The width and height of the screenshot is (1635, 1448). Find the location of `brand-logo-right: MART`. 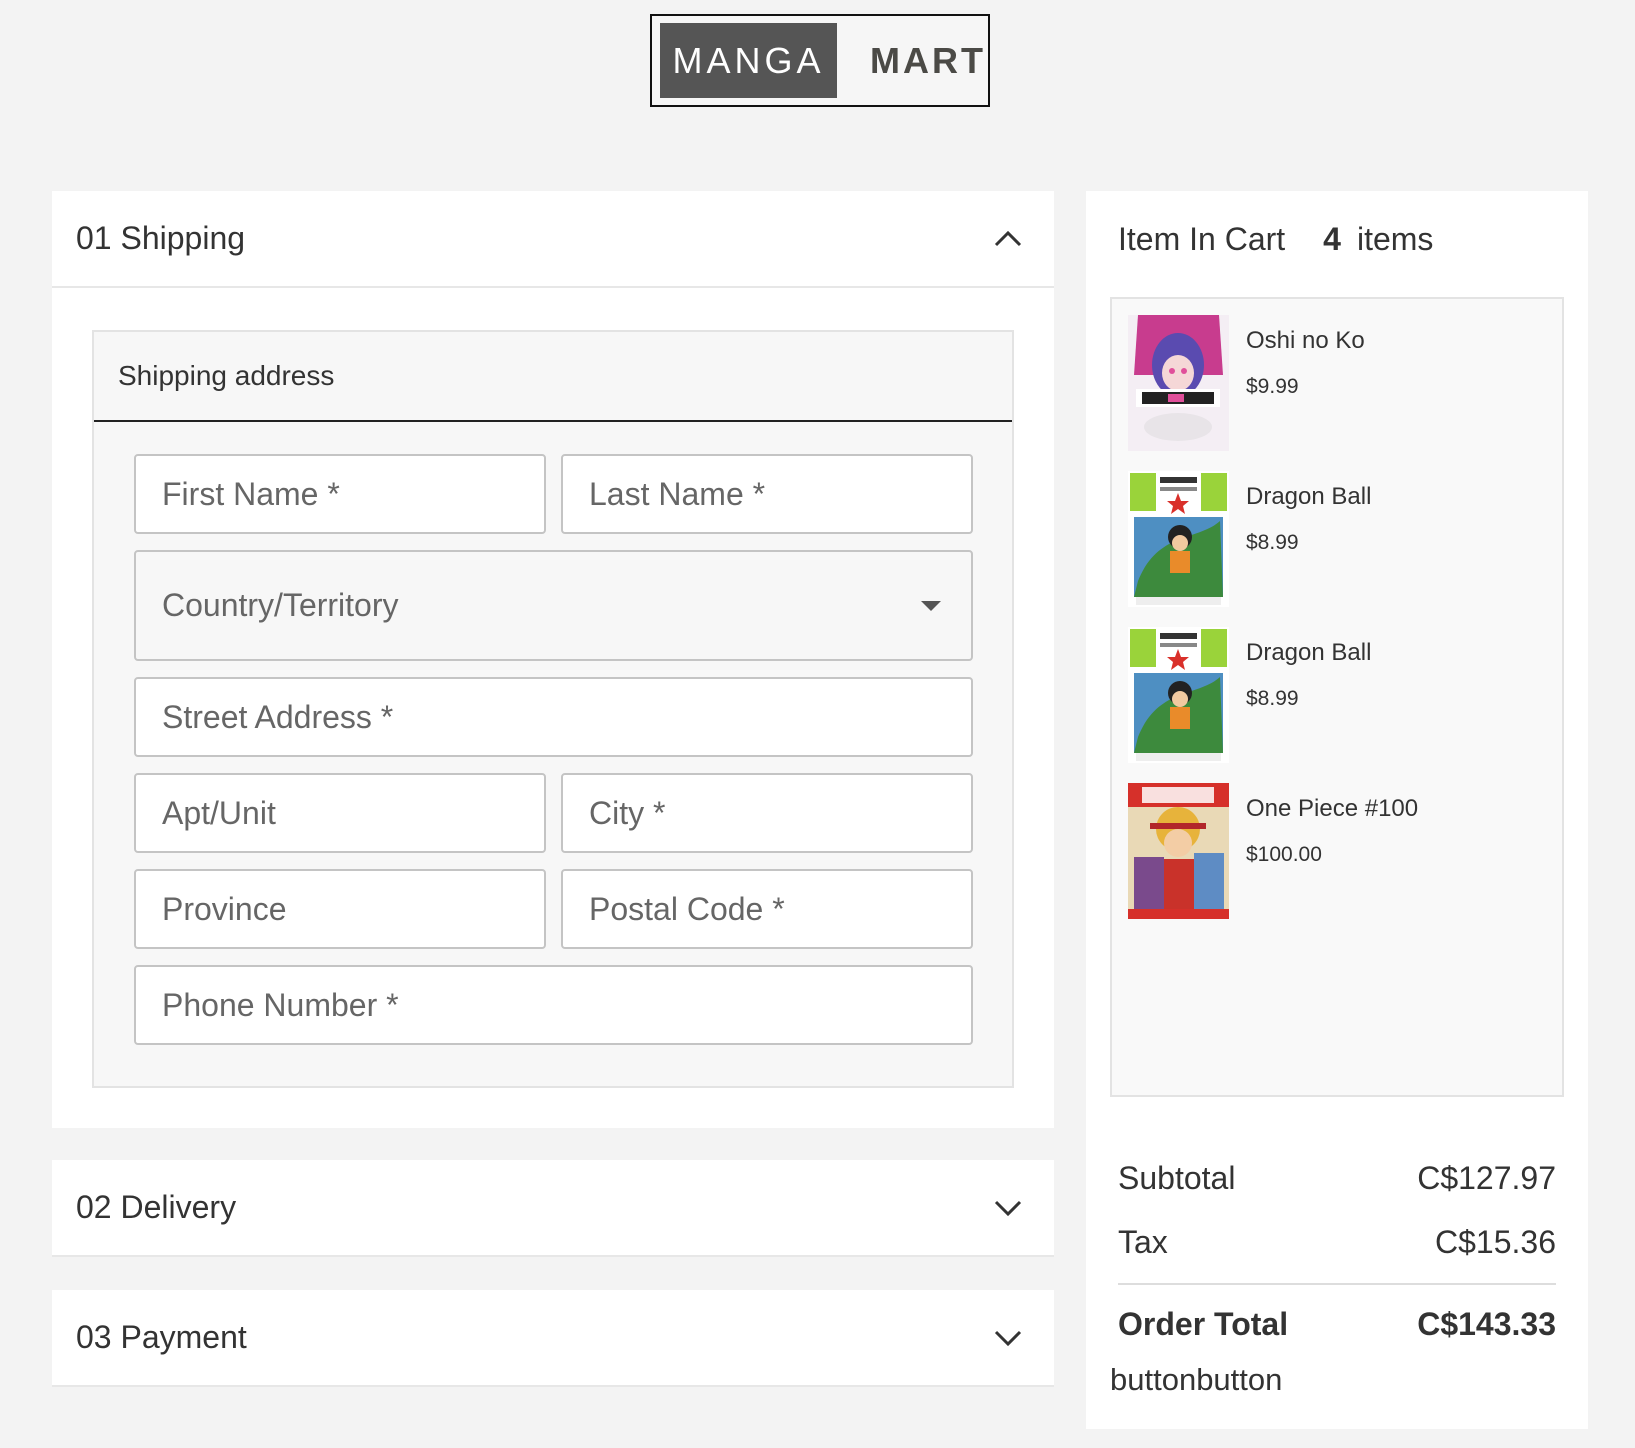

brand-logo-right: MART is located at coordinates (928, 60).